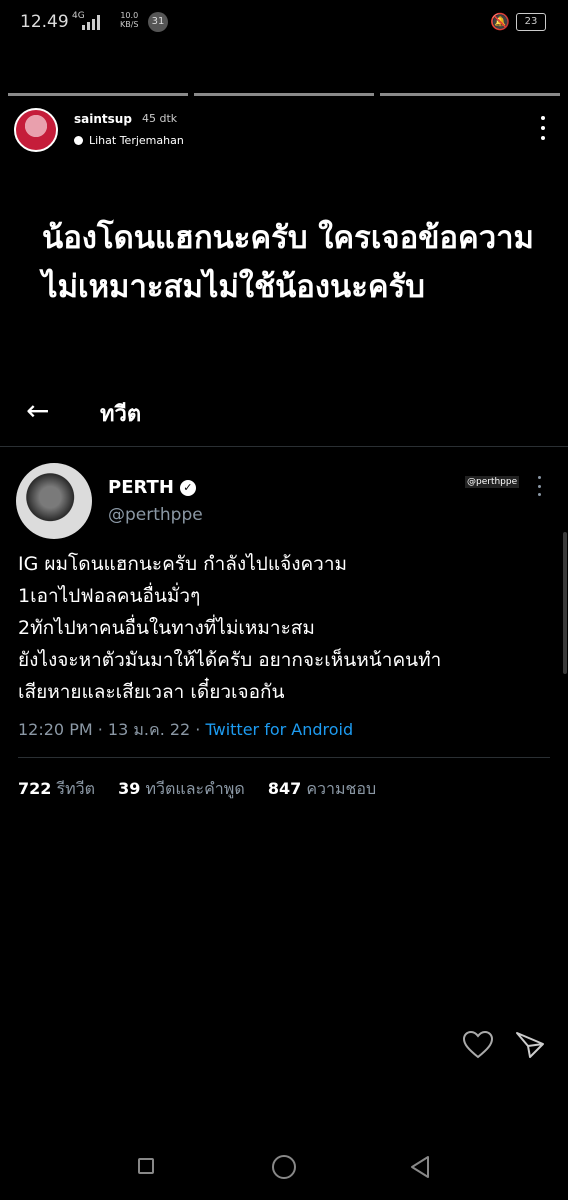  I want to click on story-header: saintsup 45 dtk Lihat Terjemahan, so click(284, 131).